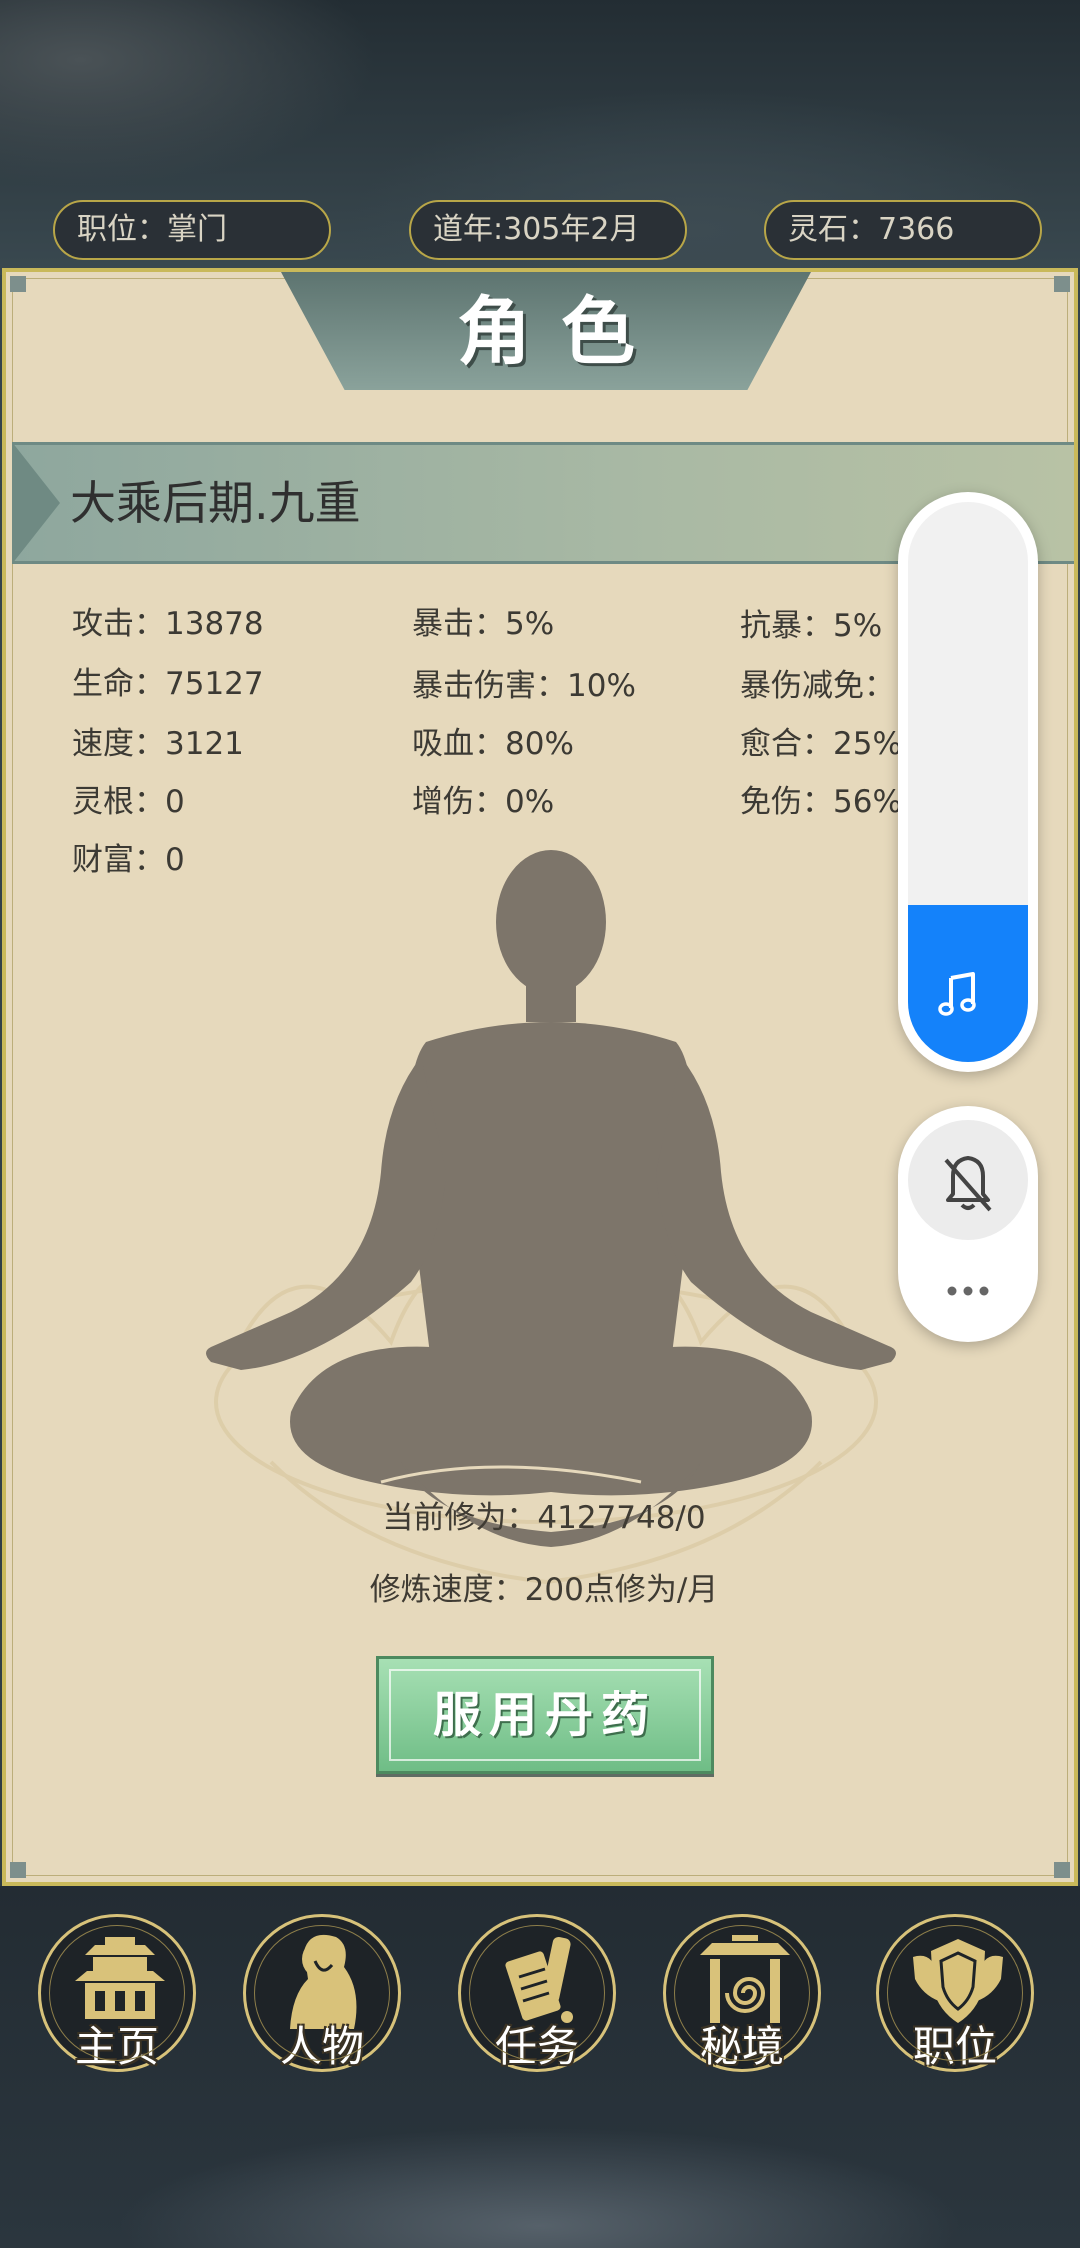 This screenshot has width=1080, height=2248. Describe the element at coordinates (957, 994) in the screenshot. I see `music-note-icon` at that location.